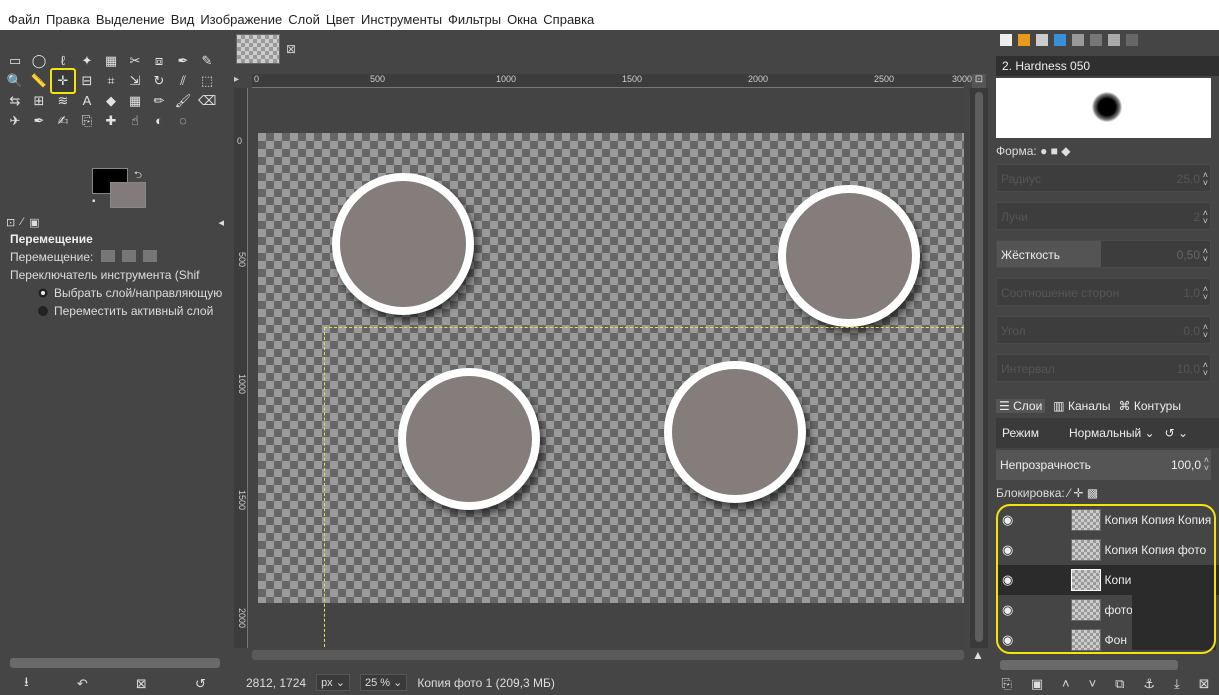 This screenshot has width=1219, height=695. What do you see at coordinates (135, 81) in the screenshot?
I see `unified-transform-icon: ⇲` at bounding box center [135, 81].